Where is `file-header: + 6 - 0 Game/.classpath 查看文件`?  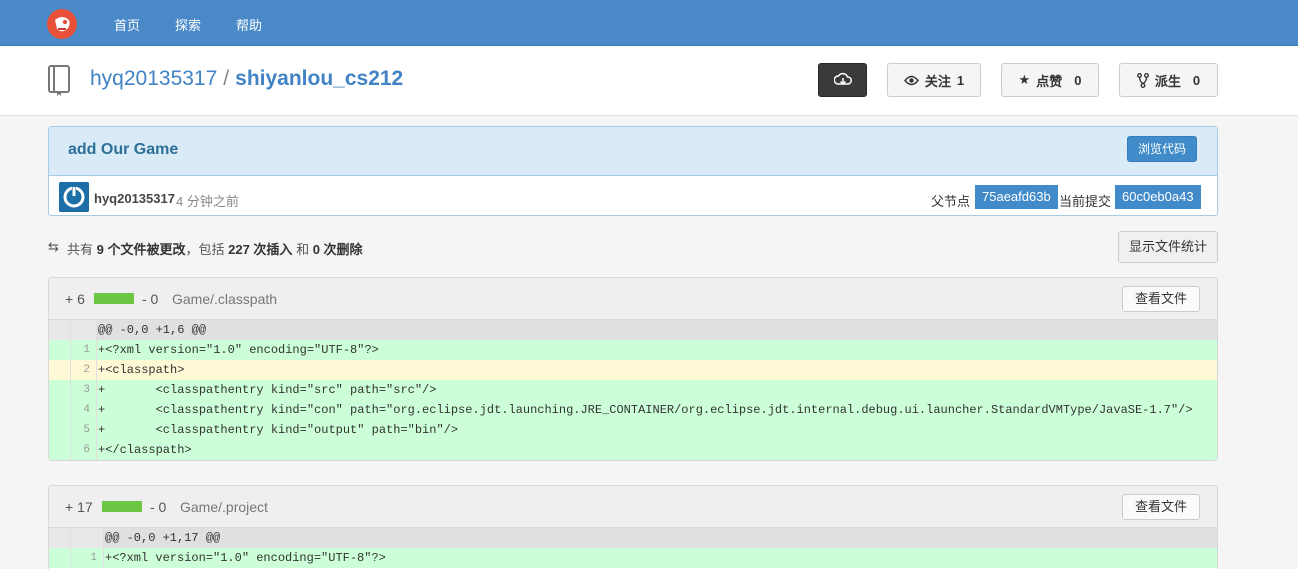 file-header: + 6 - 0 Game/.classpath 查看文件 is located at coordinates (633, 299).